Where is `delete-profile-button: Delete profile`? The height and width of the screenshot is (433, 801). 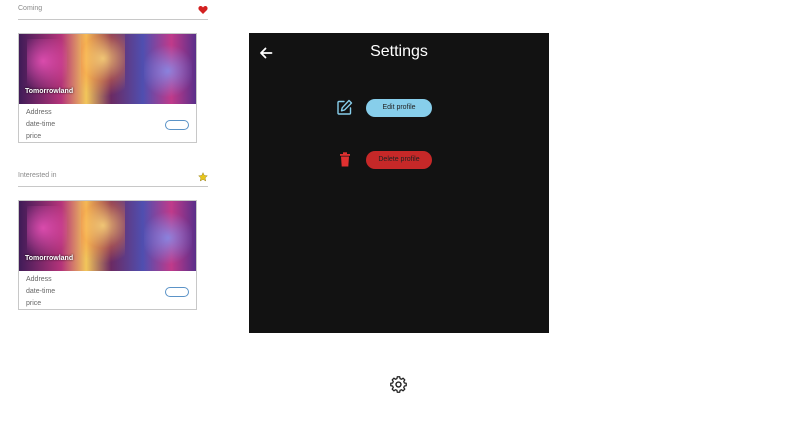 delete-profile-button: Delete profile is located at coordinates (399, 160).